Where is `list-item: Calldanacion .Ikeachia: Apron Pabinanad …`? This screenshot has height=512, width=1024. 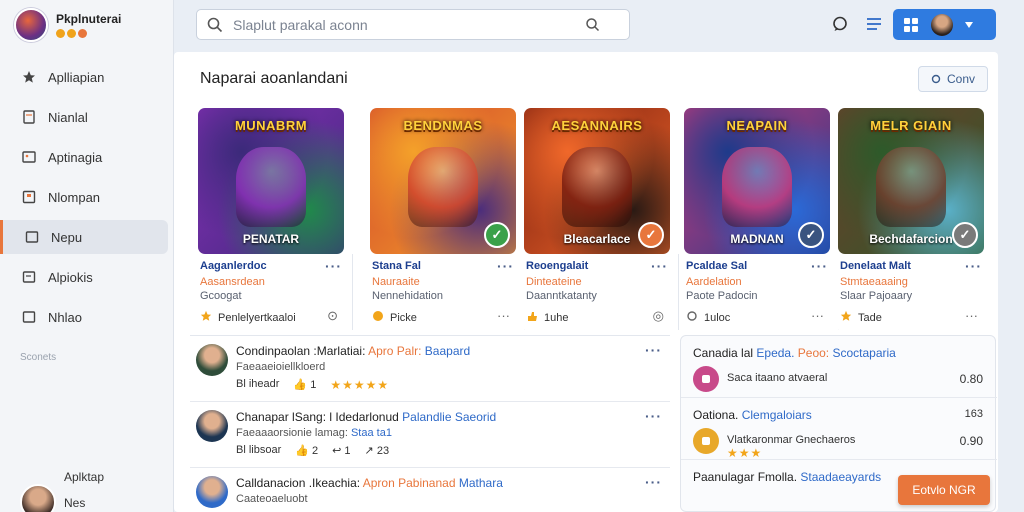
list-item: Calldanacion .Ikeachia: Apron Pabinanad … is located at coordinates (430, 490).